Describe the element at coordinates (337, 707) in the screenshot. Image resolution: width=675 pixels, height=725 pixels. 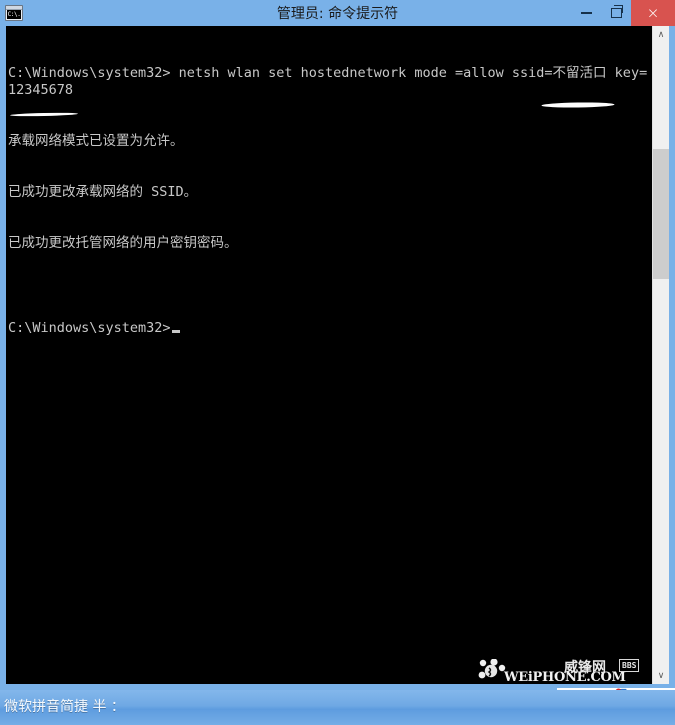
I see `taskbar: 微软拼音简捷 半 ：` at that location.